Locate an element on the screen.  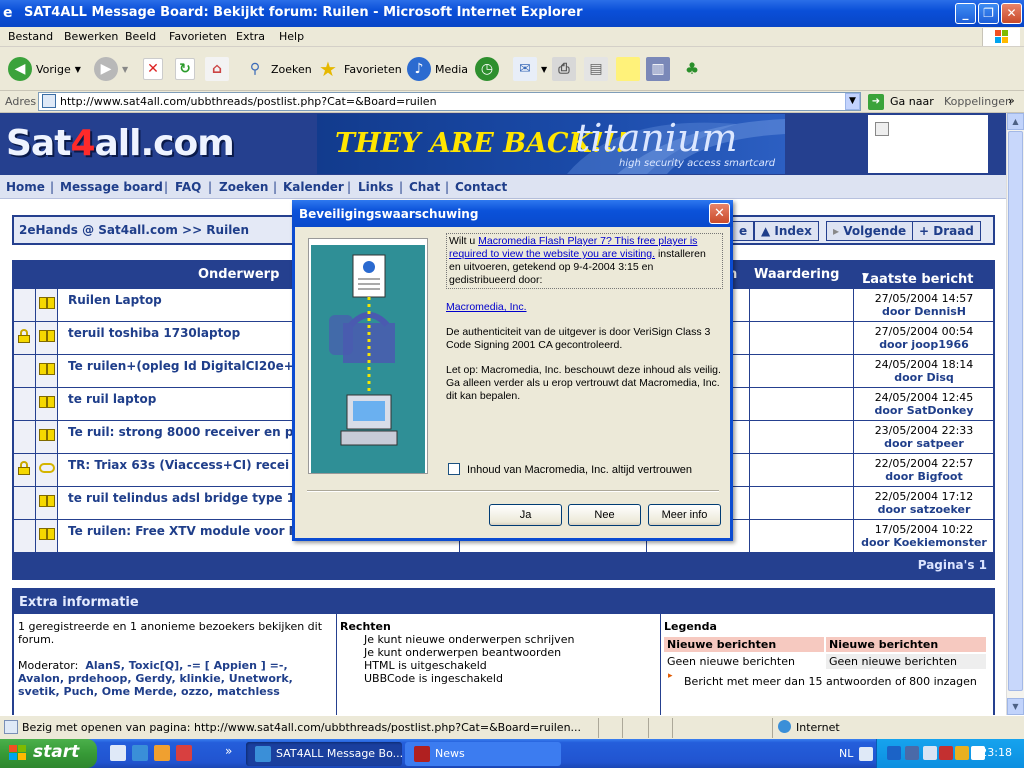
col-rating: Waardering is located at coordinates (796, 274).